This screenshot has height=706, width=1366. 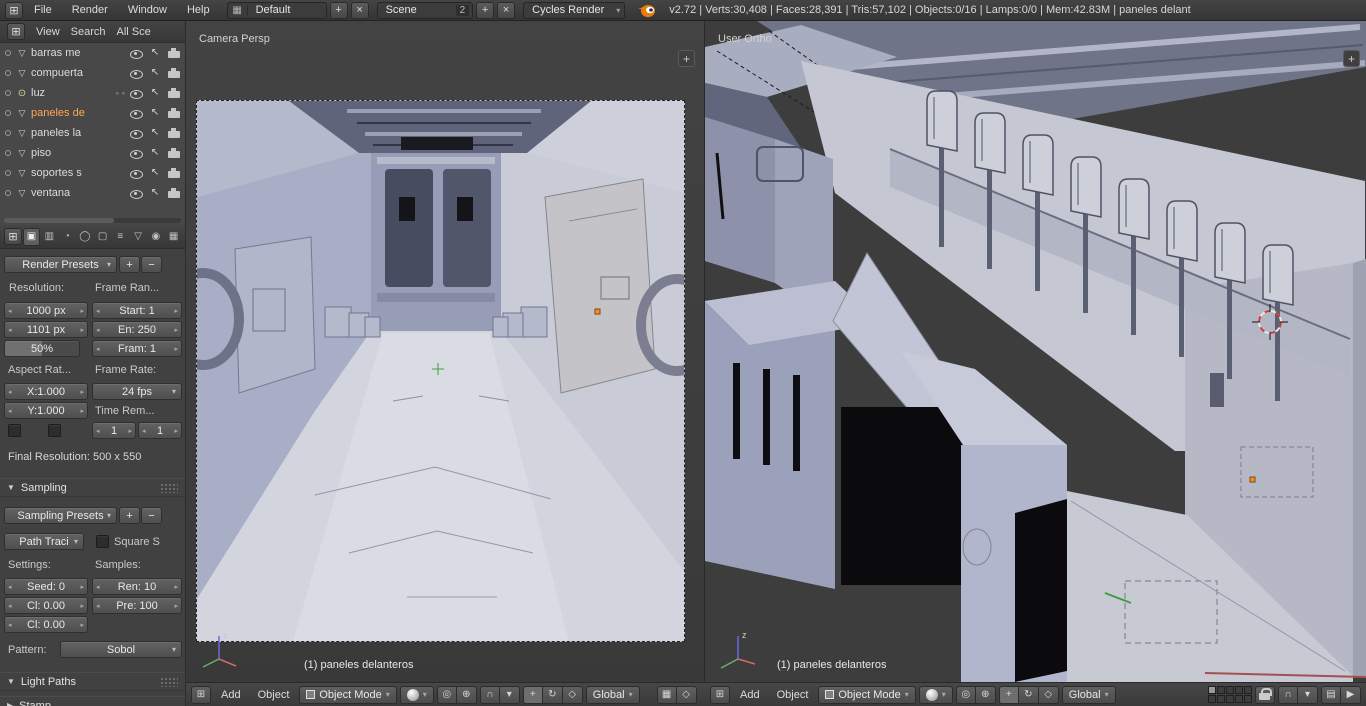 I want to click on clamp-indirect-field: Cl: 0.00, so click(x=46, y=624).